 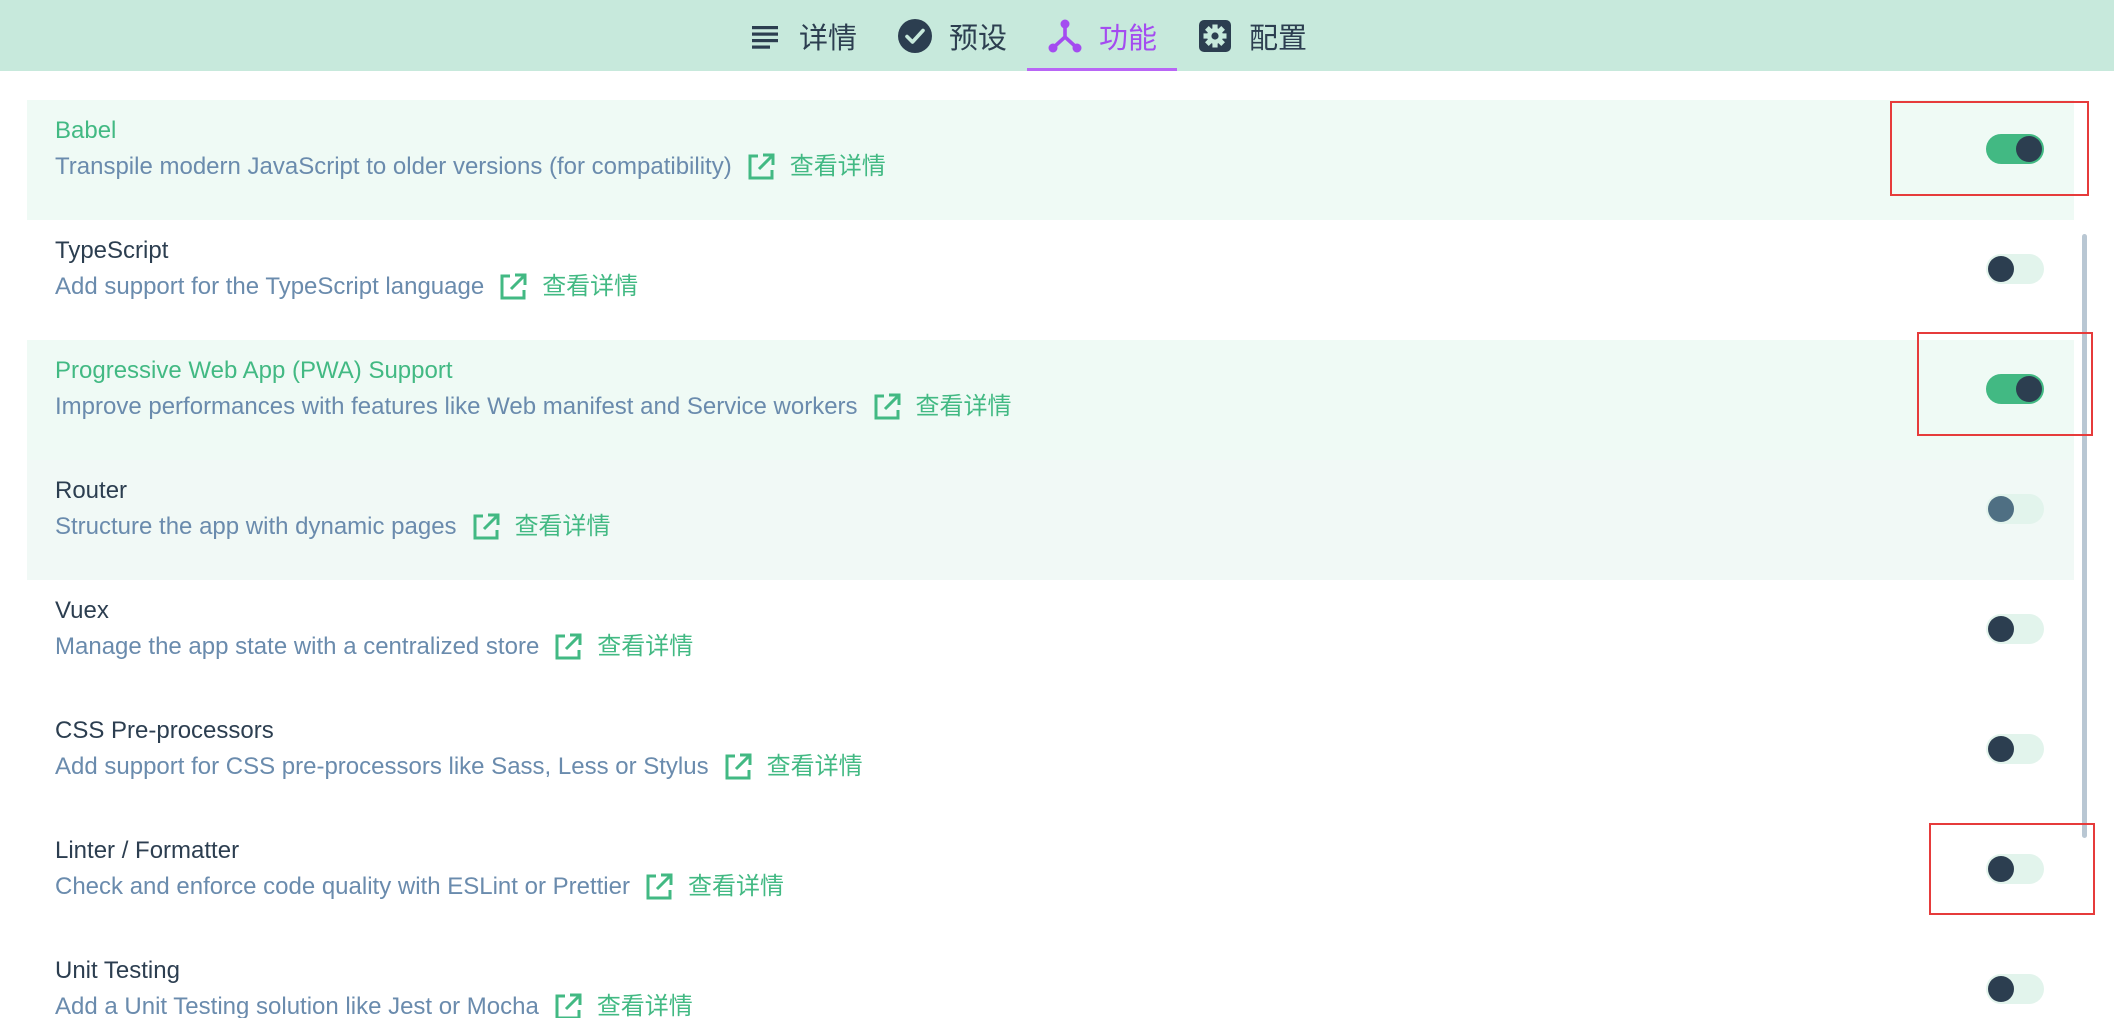 What do you see at coordinates (765, 36) in the screenshot?
I see `list-icon` at bounding box center [765, 36].